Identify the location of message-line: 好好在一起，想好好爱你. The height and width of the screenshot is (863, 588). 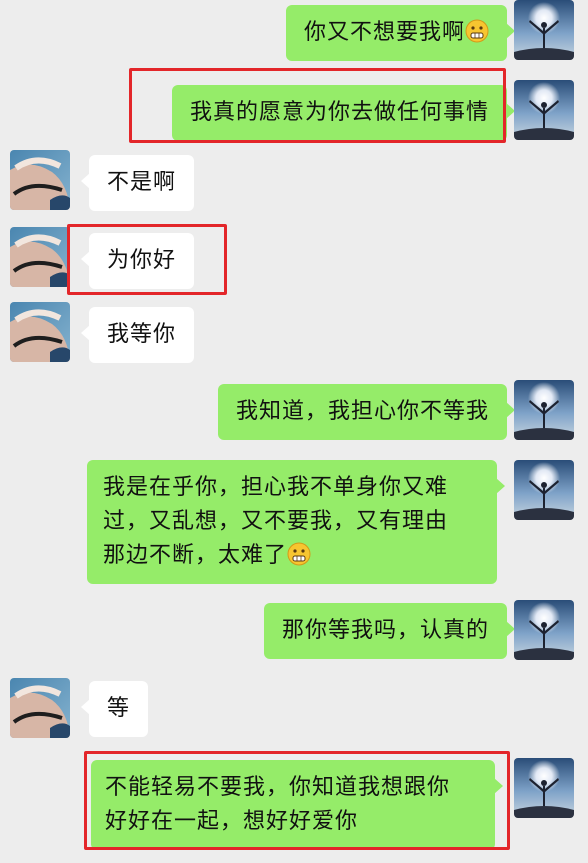
(232, 821).